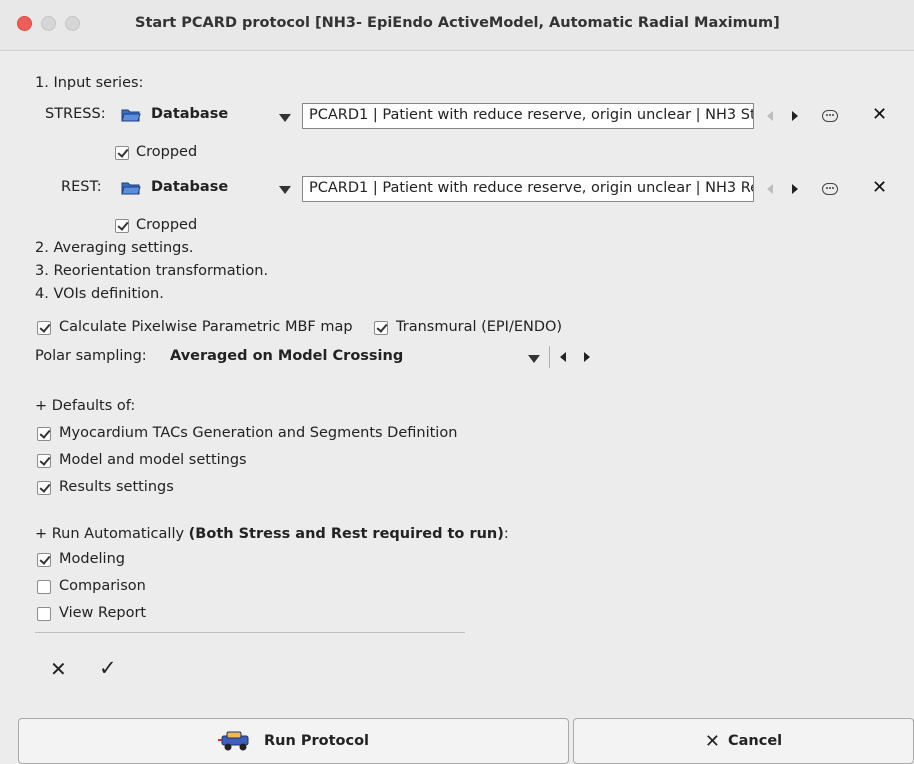 Image resolution: width=914 pixels, height=764 pixels. I want to click on divider, so click(549, 357).